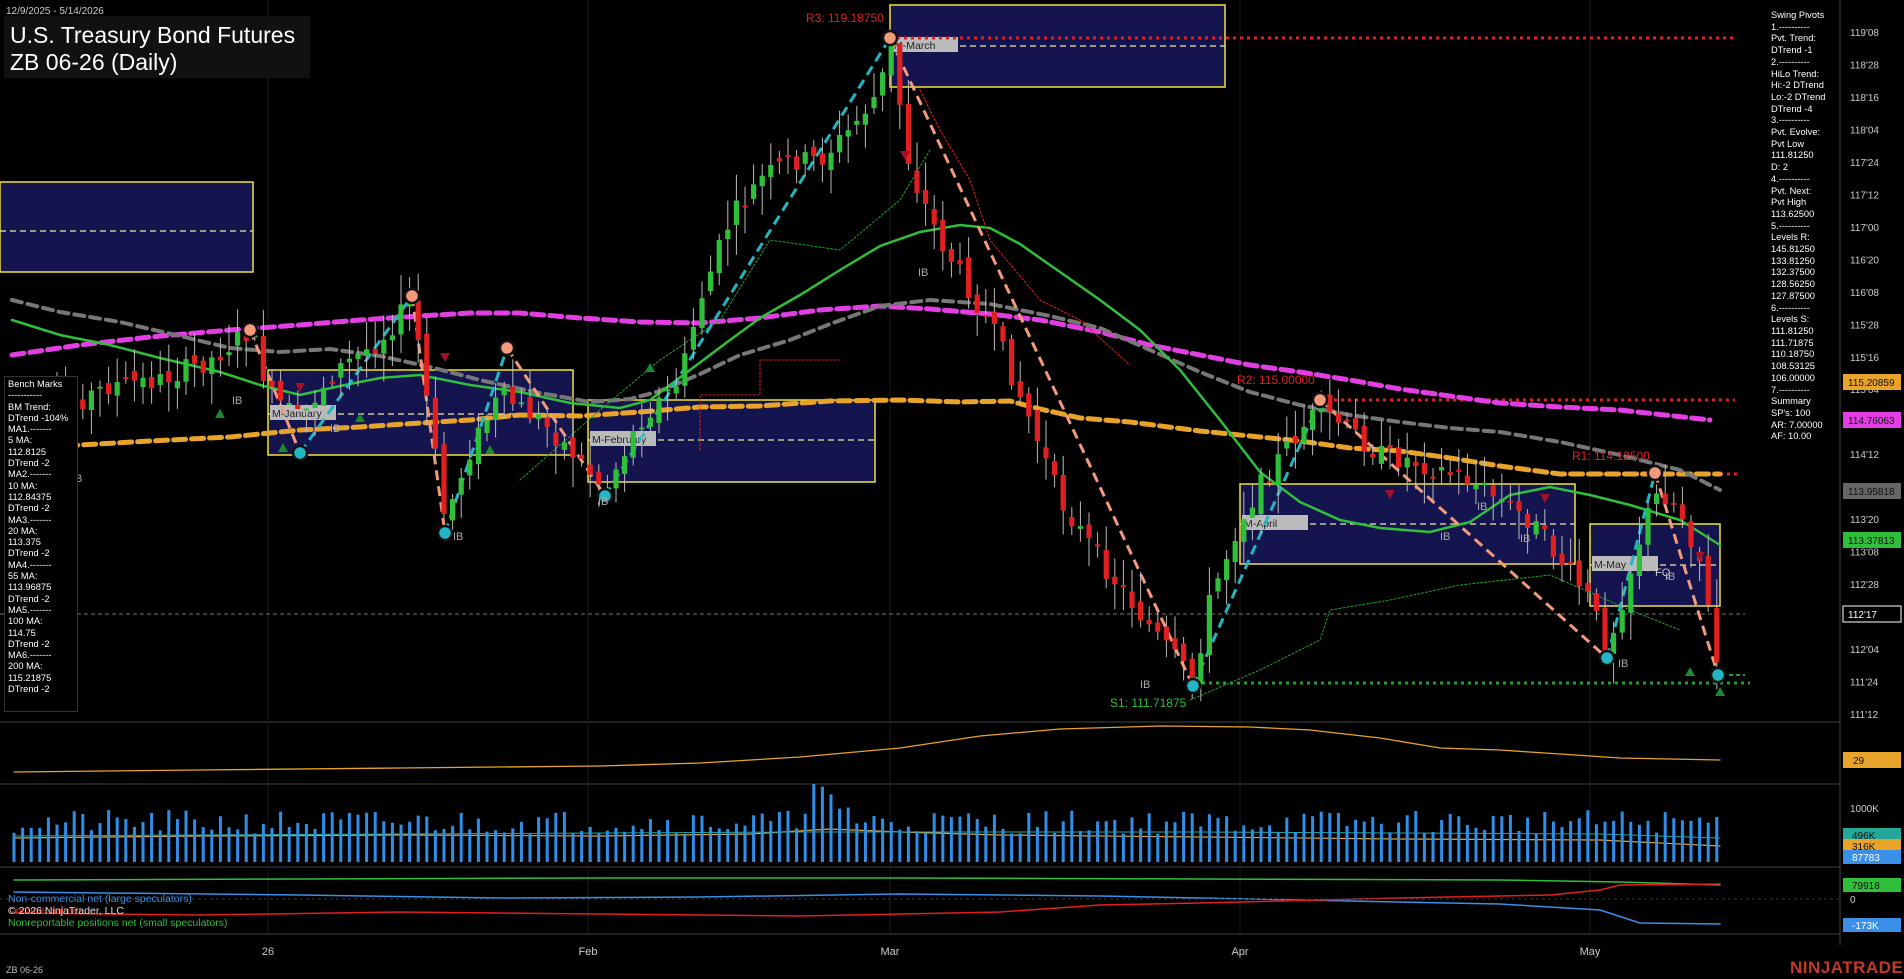 The image size is (1904, 979). I want to click on x-tick-label: May, so click(1590, 952).